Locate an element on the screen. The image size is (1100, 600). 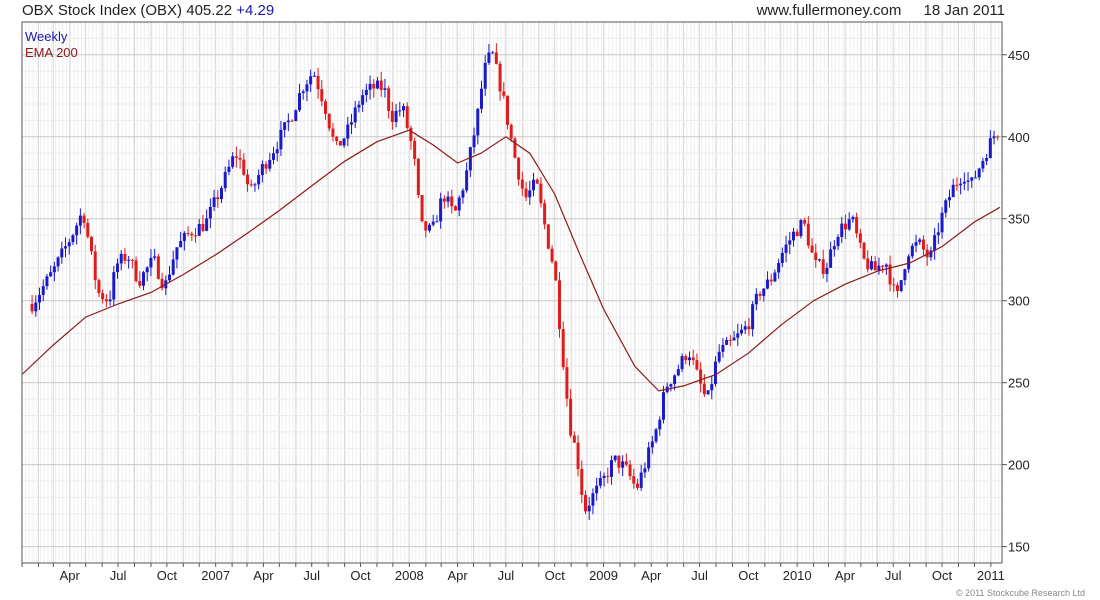
copyright: © 2011 Stockcube Research Ltd is located at coordinates (1020, 593).